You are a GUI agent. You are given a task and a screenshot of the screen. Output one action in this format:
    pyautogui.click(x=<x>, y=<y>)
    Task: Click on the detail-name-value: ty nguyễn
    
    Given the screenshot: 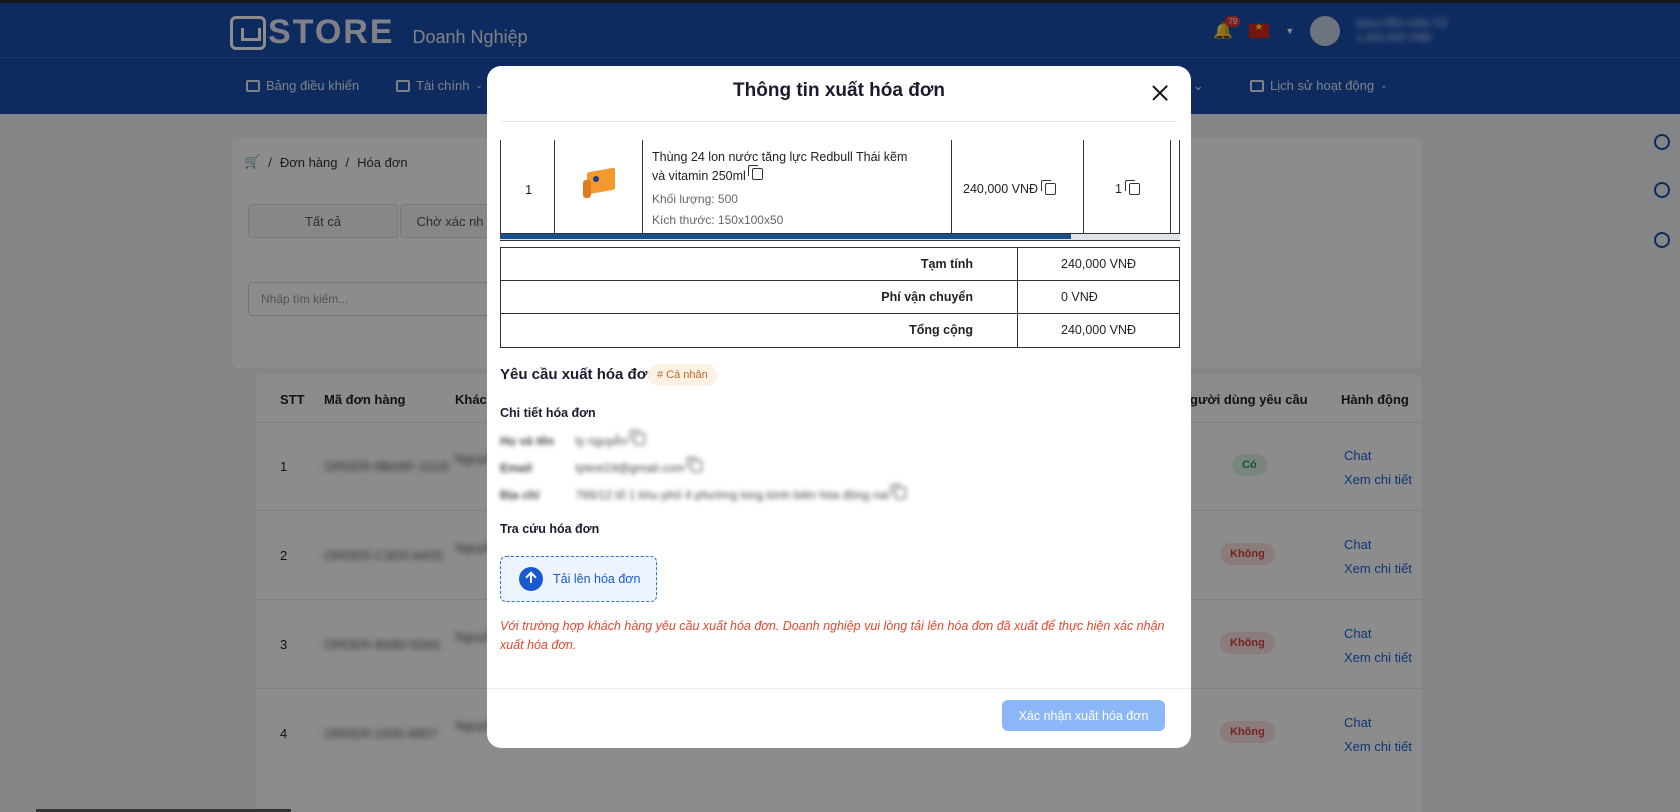 What is the action you would take?
    pyautogui.click(x=601, y=441)
    